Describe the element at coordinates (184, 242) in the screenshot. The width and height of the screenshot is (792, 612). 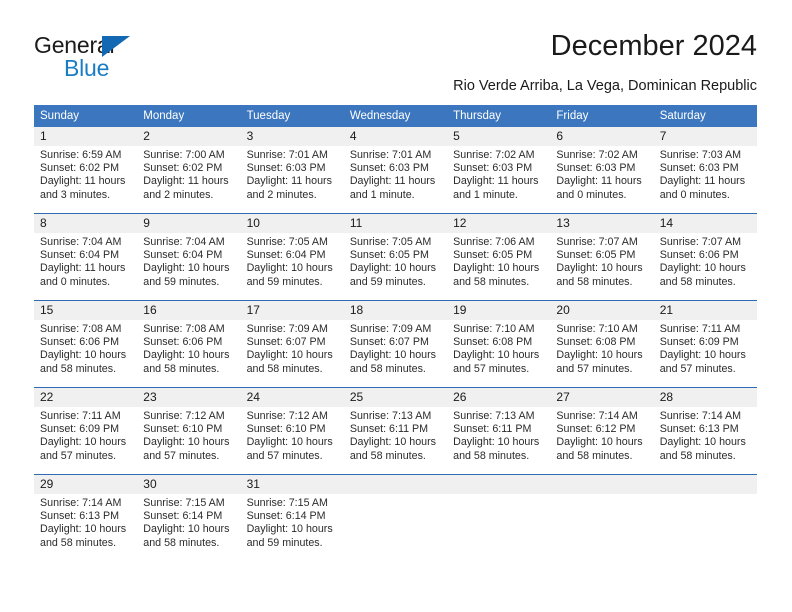
I see `sunrise-text: Sunrise: 7:04 AM` at that location.